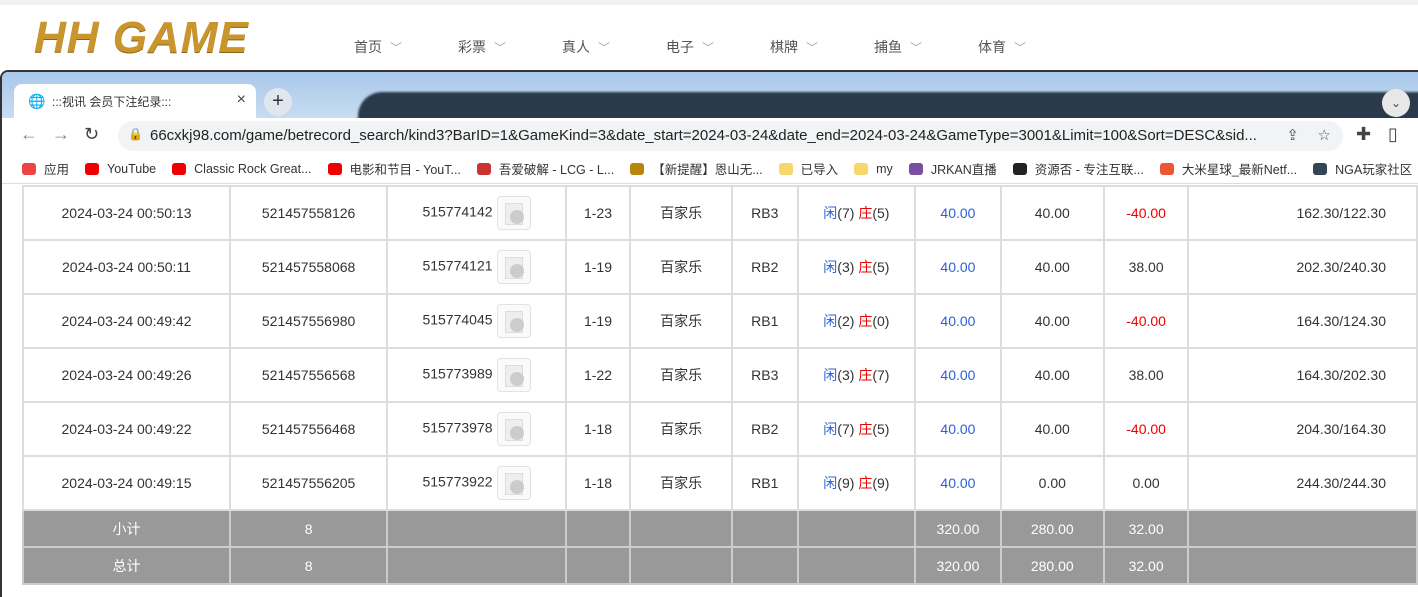 The image size is (1418, 597). I want to click on nav-item: 捕鱼 ﹀, so click(926, 47).